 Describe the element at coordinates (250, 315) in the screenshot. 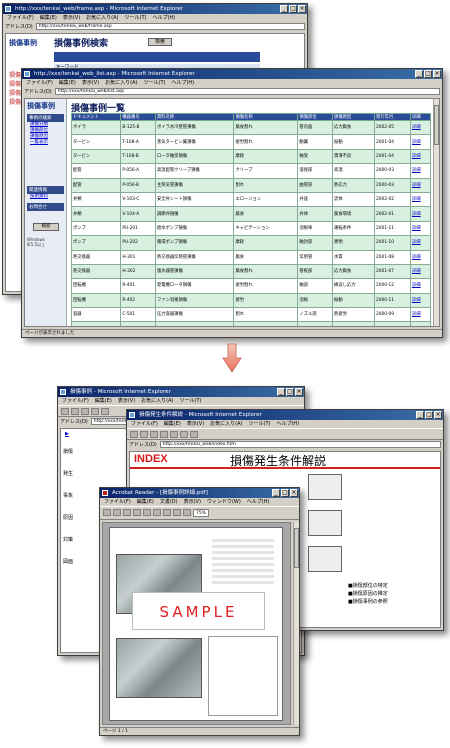

I see `table-row: 容器 C-501 圧力容器損傷 割れ ノズル部 熱疲労 2000-09 詳細` at that location.